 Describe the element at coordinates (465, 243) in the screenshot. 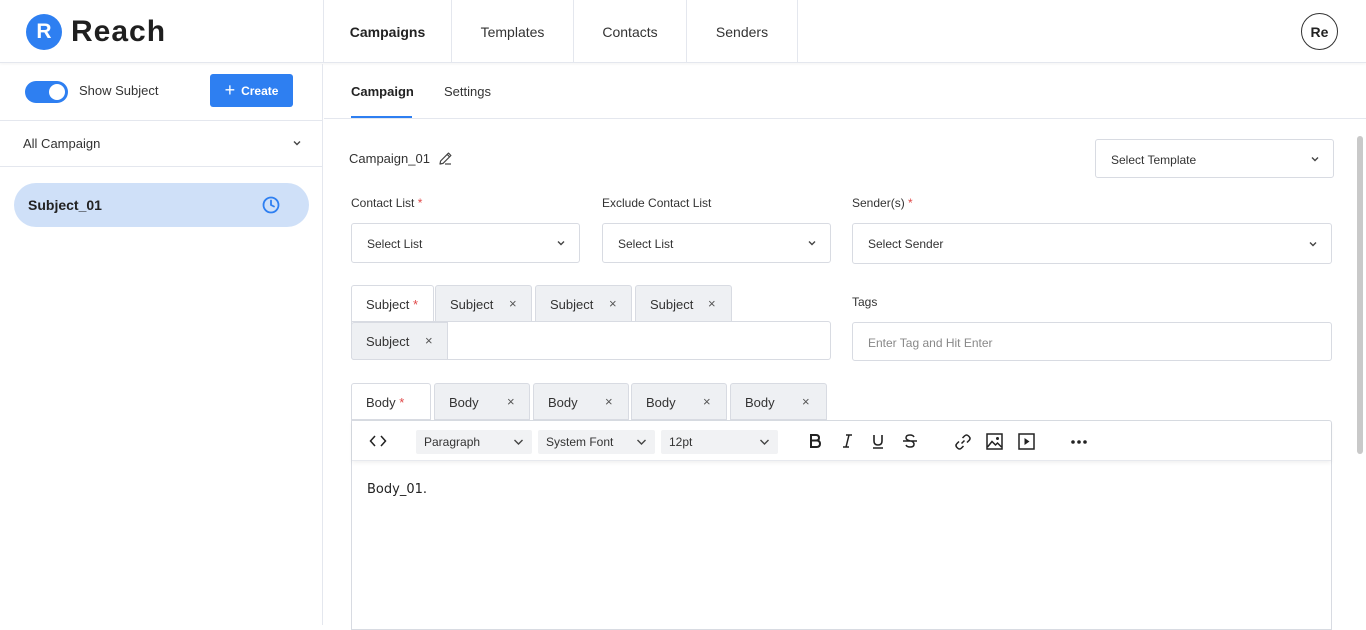

I see `contact-list-select: Select List` at that location.